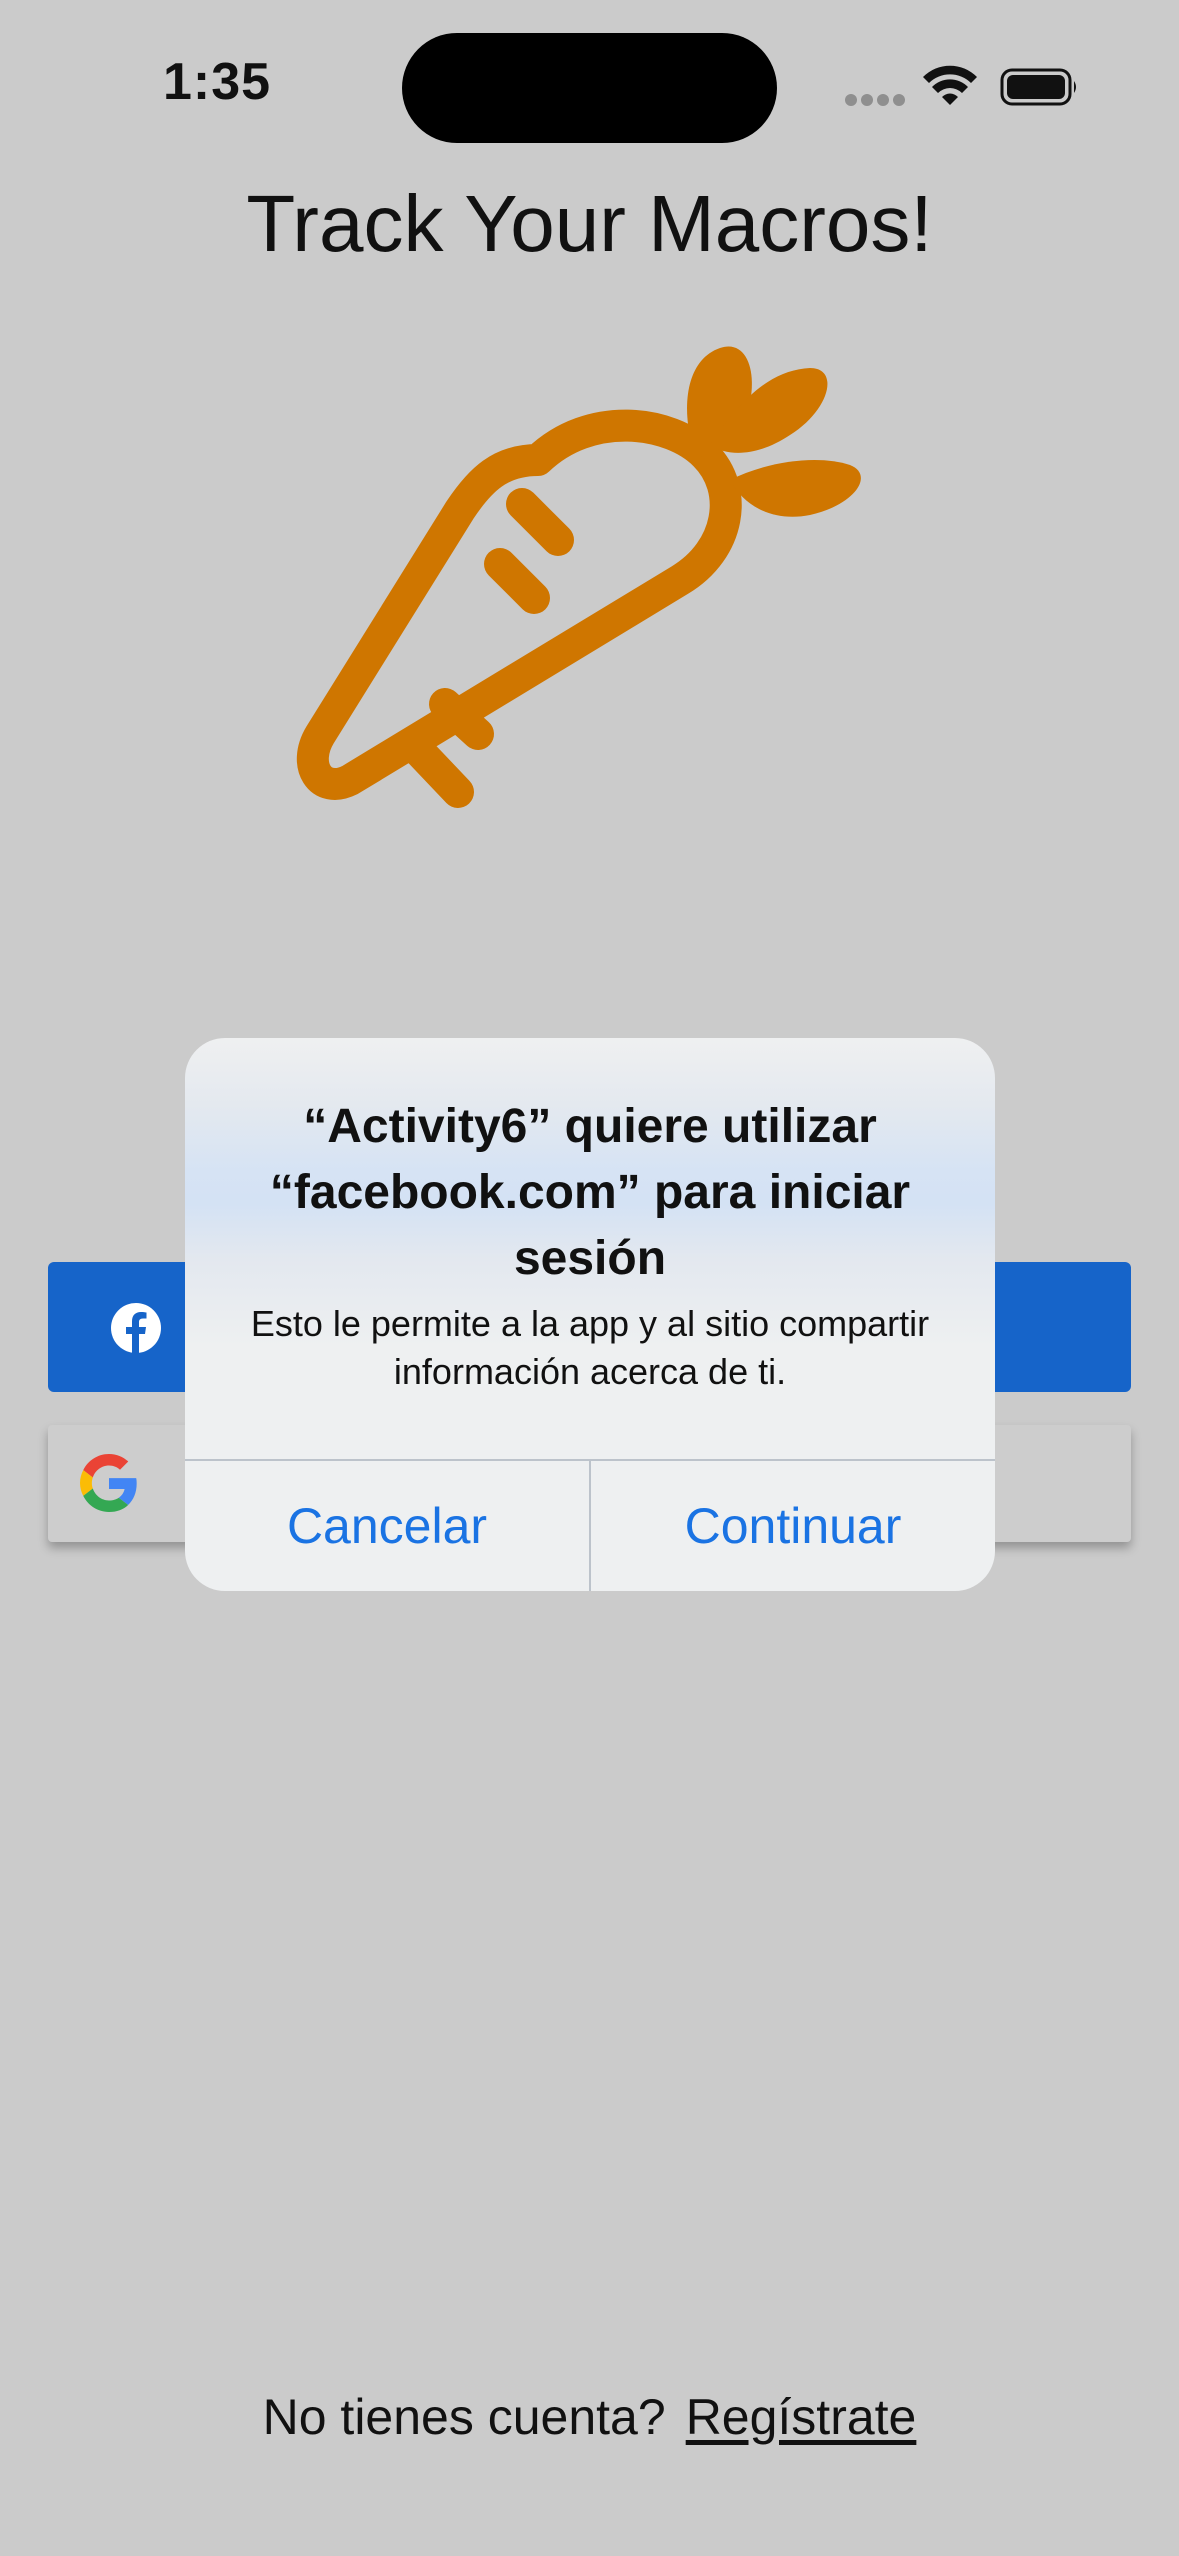 This screenshot has height=2556, width=1179. Describe the element at coordinates (876, 102) in the screenshot. I see `cellular-signal-icon` at that location.